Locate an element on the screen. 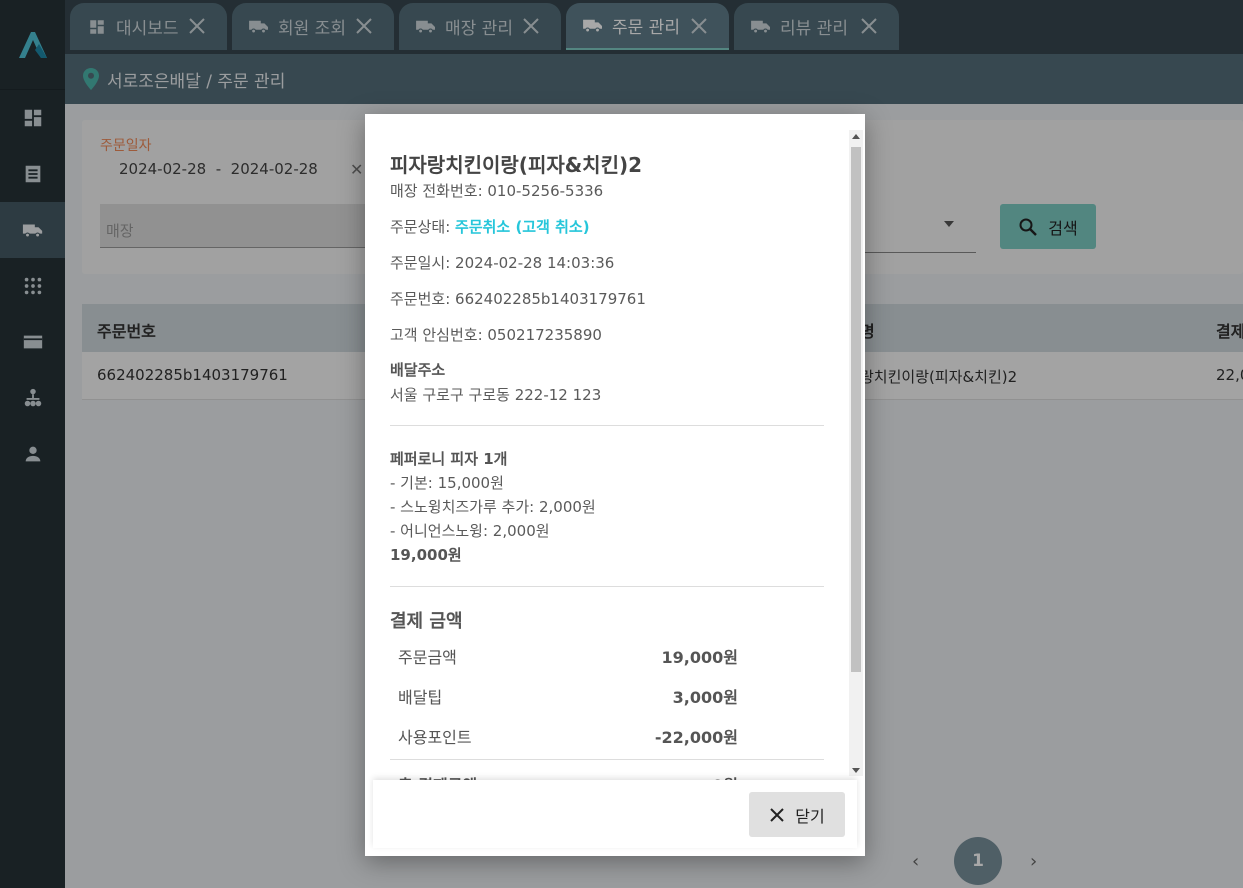 This screenshot has height=888, width=1243. address: 서울 구로구 구로동 222-12 123 is located at coordinates (496, 395).